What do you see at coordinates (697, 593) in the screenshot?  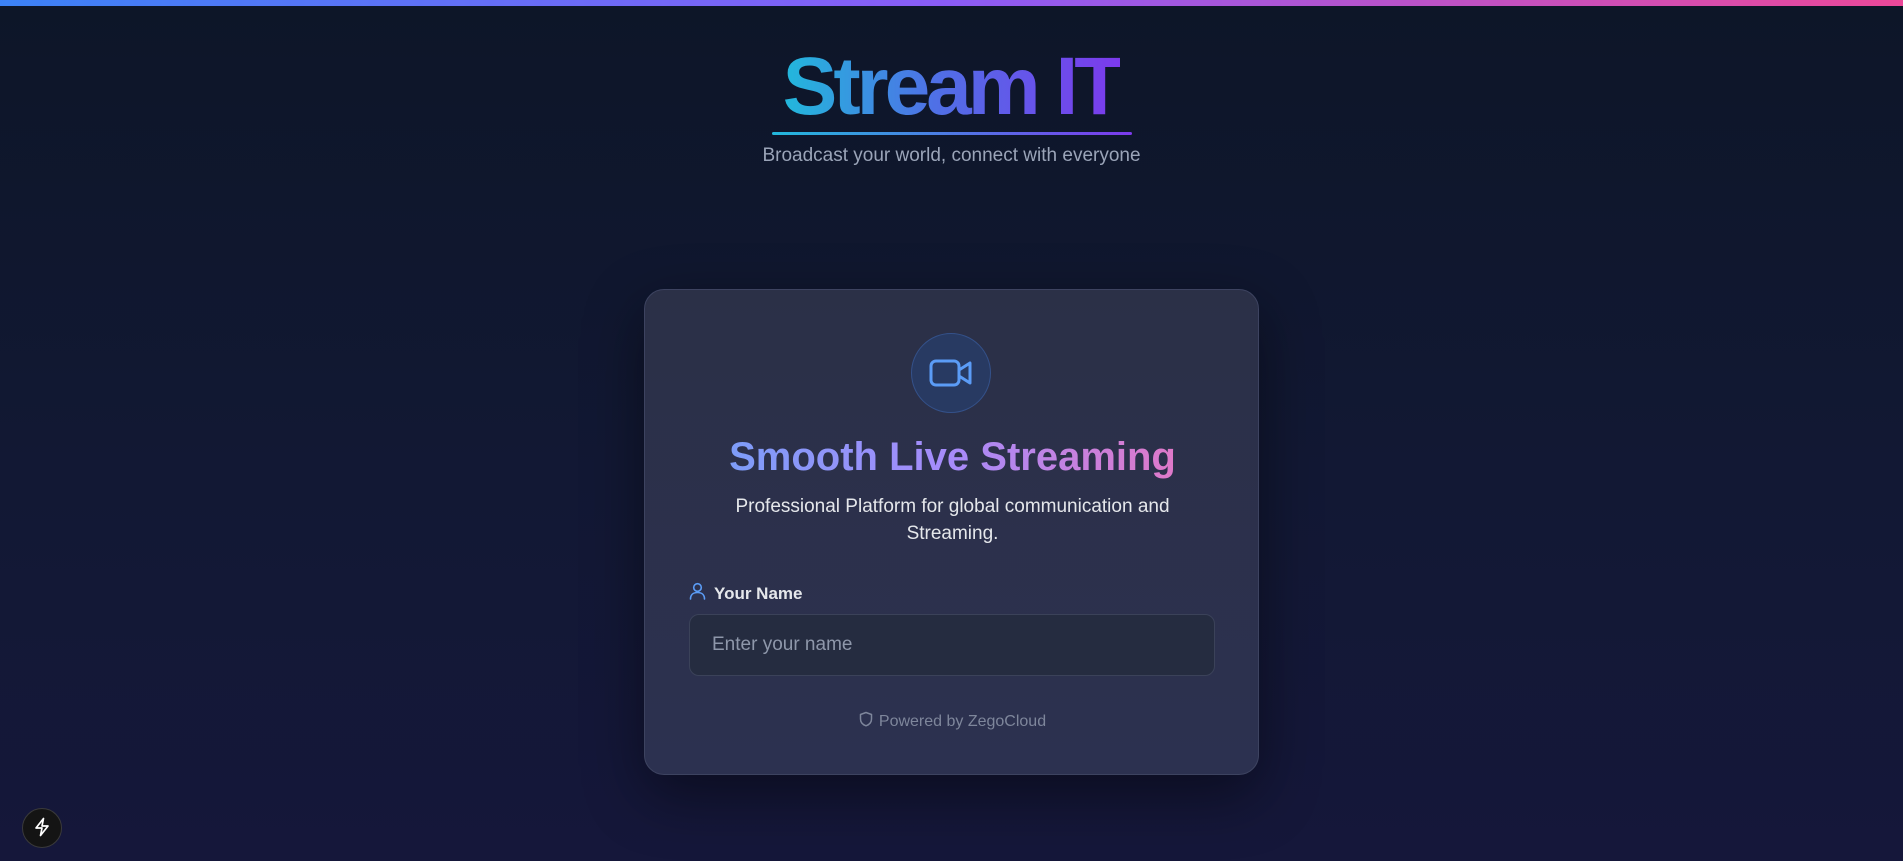 I see `user-icon` at bounding box center [697, 593].